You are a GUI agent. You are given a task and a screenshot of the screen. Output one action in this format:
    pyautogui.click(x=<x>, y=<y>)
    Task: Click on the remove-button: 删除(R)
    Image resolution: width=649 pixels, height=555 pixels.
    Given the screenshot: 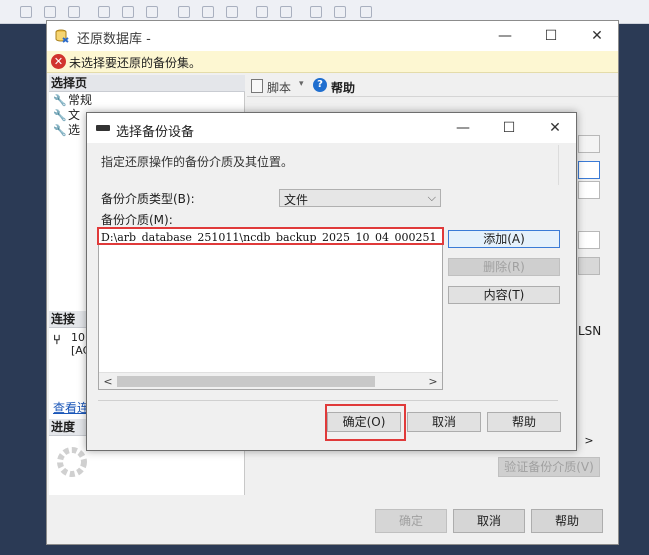 What is the action you would take?
    pyautogui.click(x=504, y=267)
    